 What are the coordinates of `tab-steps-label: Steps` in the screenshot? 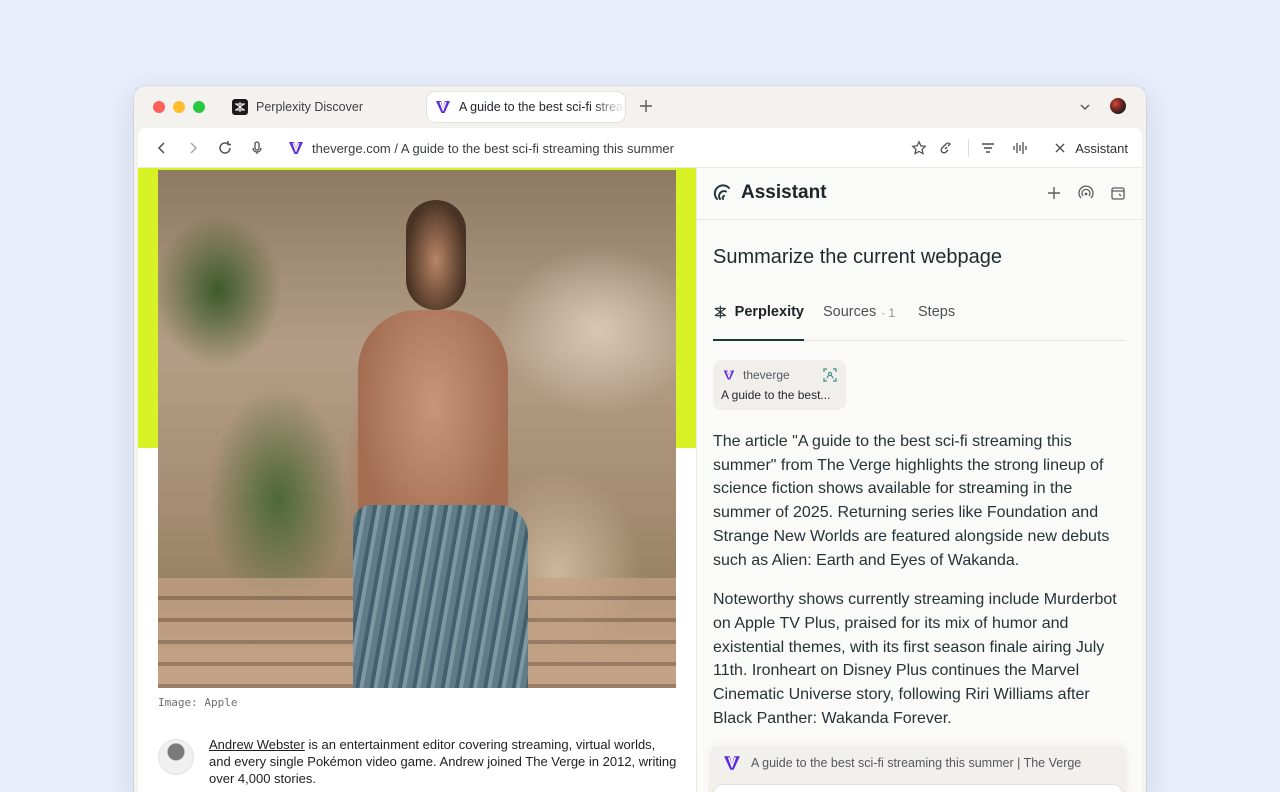 It's located at (937, 312).